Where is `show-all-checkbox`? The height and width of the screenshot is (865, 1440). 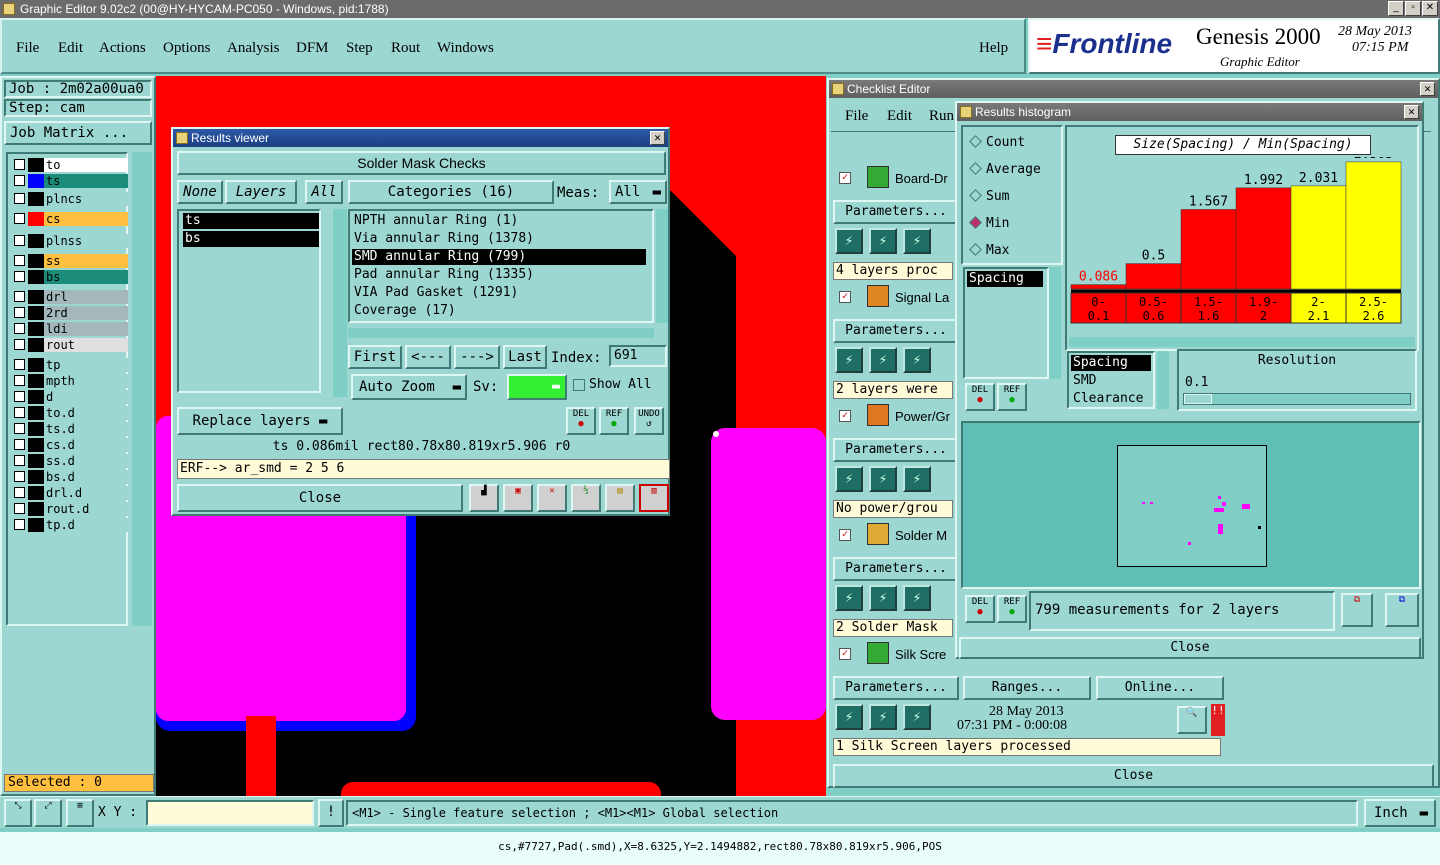 show-all-checkbox is located at coordinates (579, 385).